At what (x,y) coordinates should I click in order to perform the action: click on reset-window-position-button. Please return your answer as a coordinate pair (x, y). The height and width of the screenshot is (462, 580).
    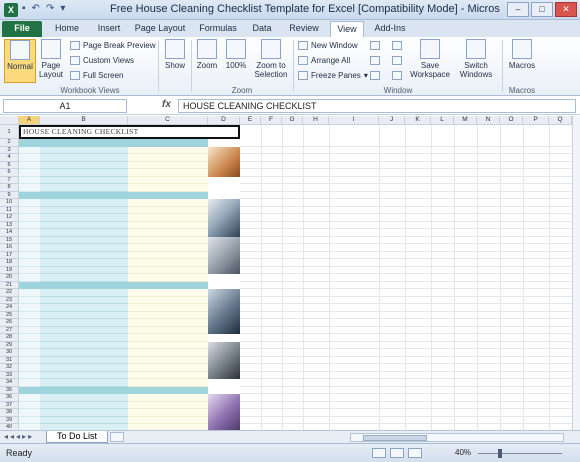
    Looking at the image, I should click on (397, 75).